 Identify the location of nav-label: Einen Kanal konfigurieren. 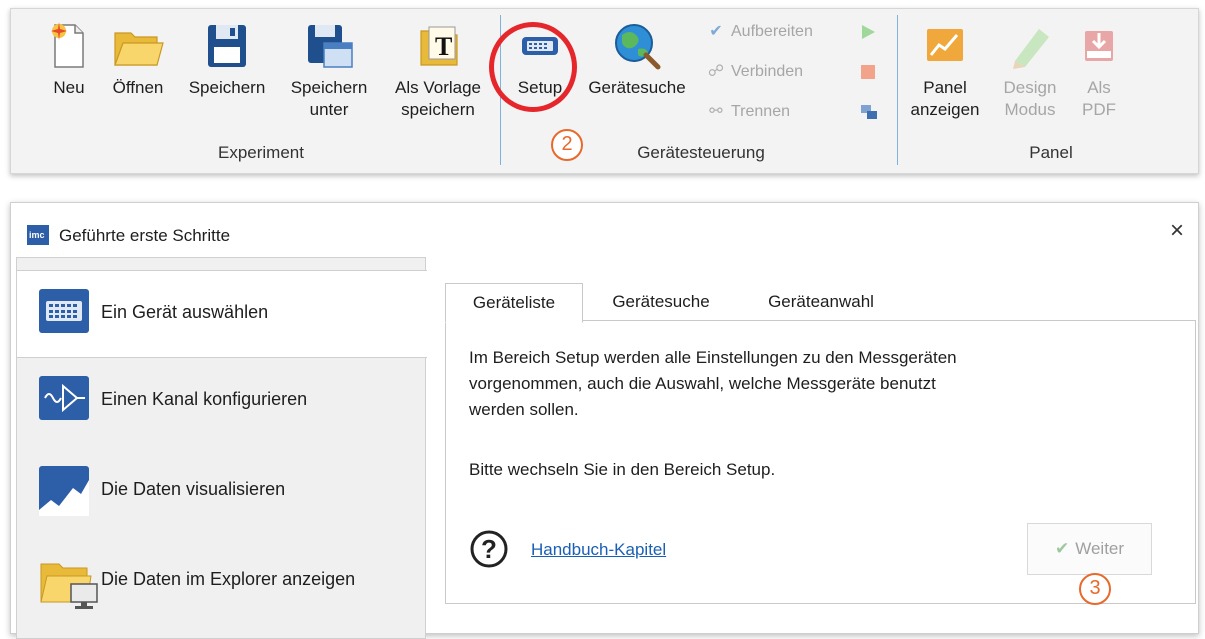
(204, 399).